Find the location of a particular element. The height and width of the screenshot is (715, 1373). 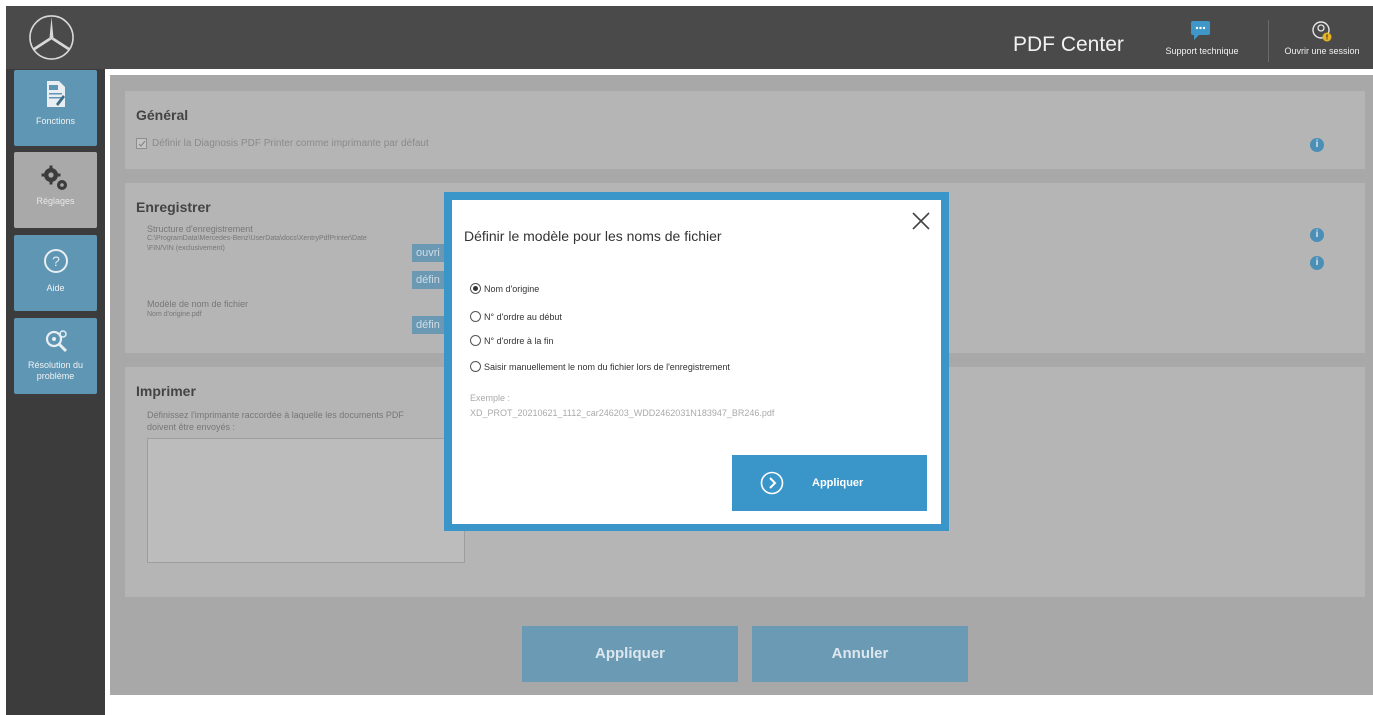

default-printer-checkbox is located at coordinates (141, 143).